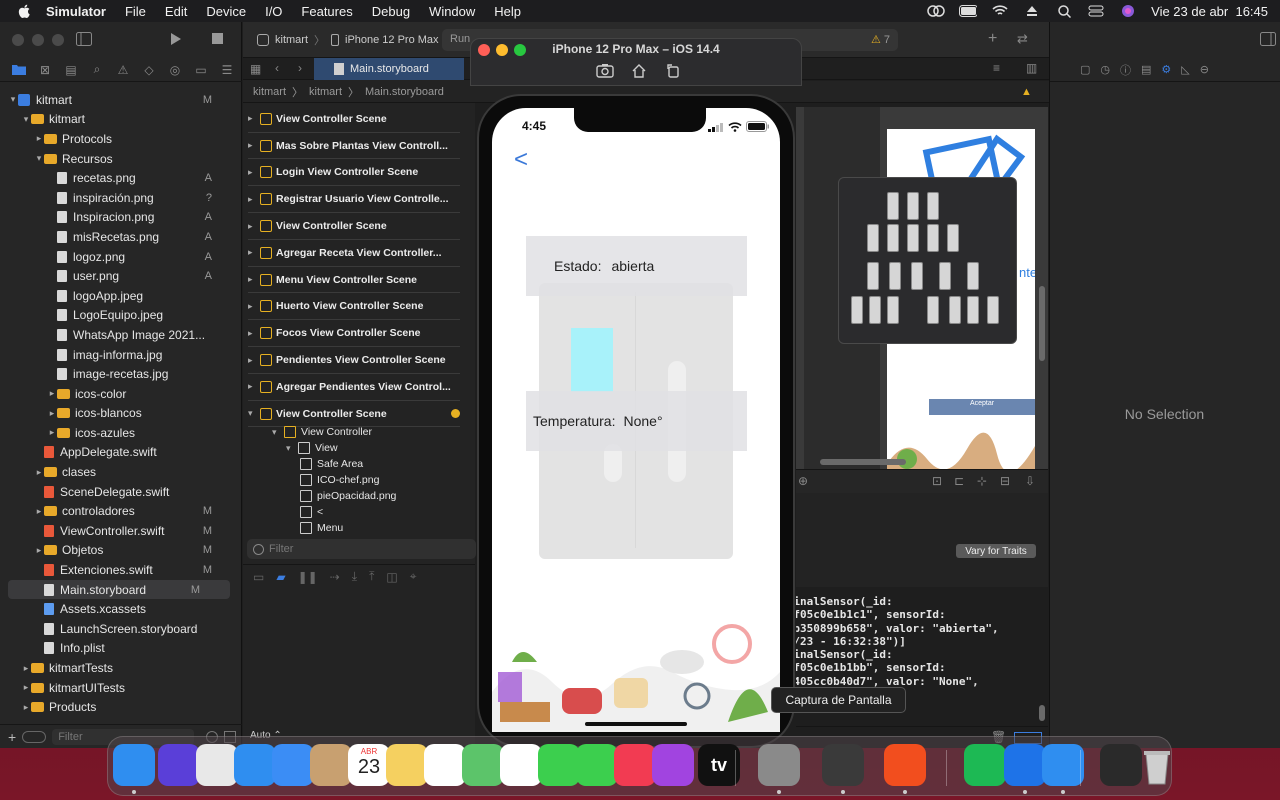 This screenshot has width=1280, height=800. Describe the element at coordinates (121, 492) in the screenshot. I see `navigator-item: SceneDelegate.swift` at that location.